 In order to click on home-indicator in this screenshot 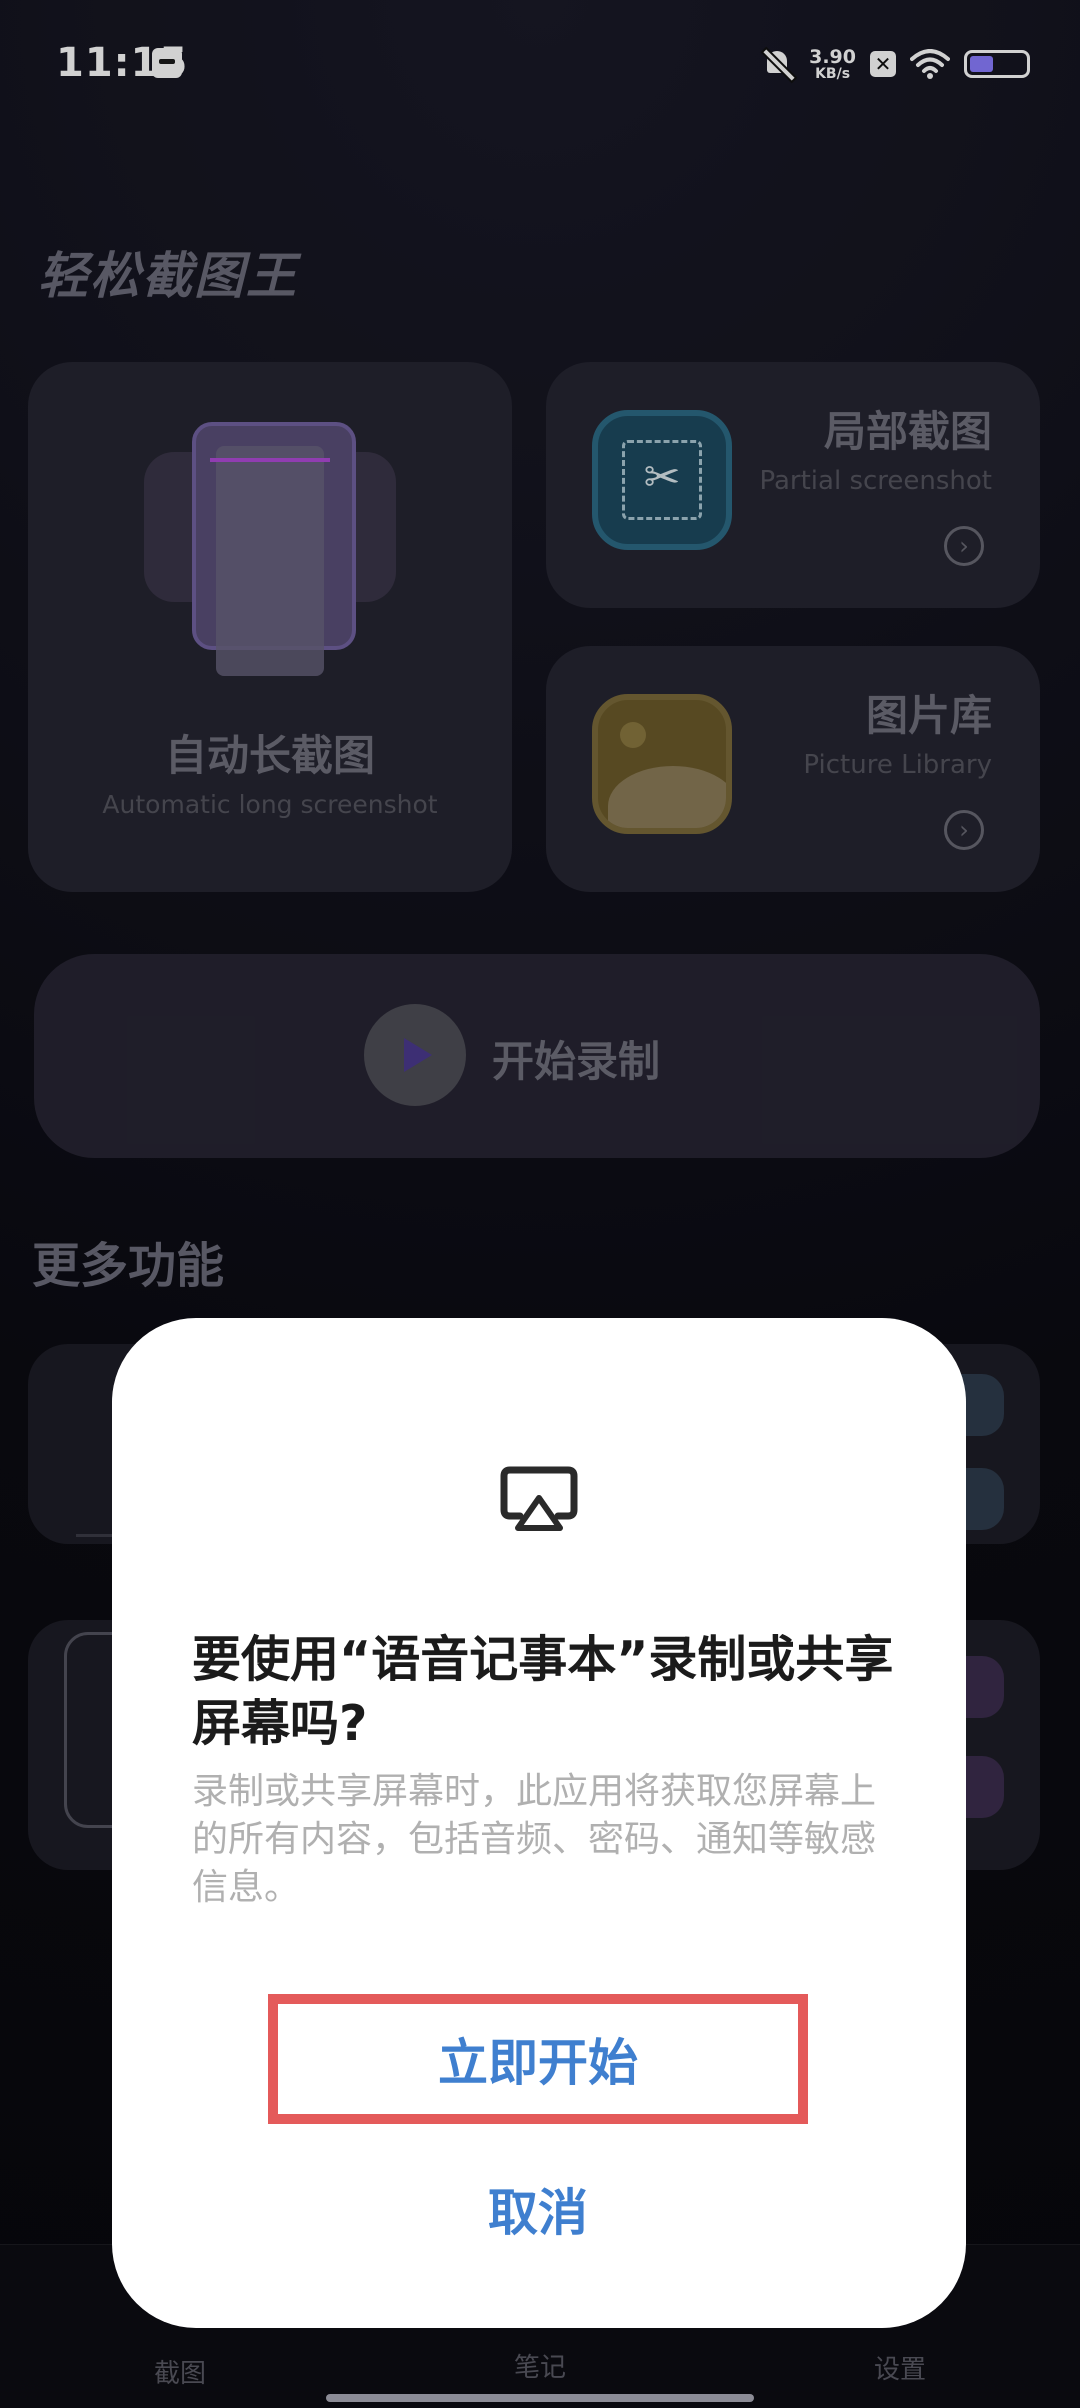, I will do `click(540, 2398)`.